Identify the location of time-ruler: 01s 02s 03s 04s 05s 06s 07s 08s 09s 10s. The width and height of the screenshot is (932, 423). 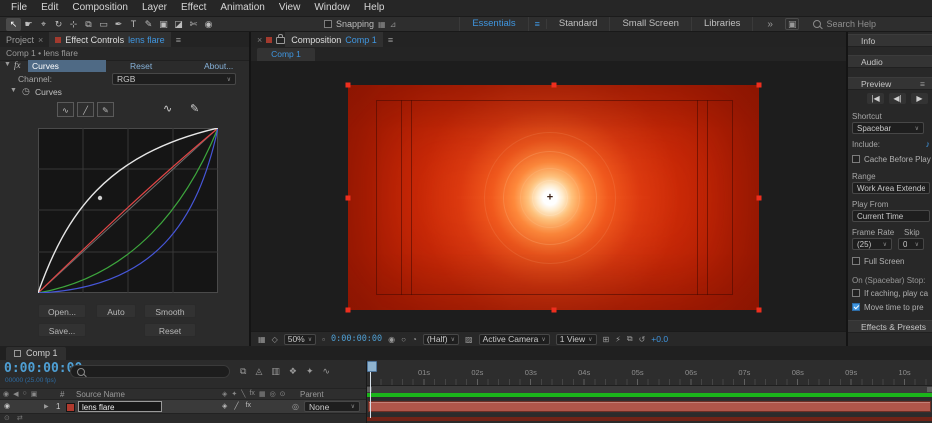
(649, 373).